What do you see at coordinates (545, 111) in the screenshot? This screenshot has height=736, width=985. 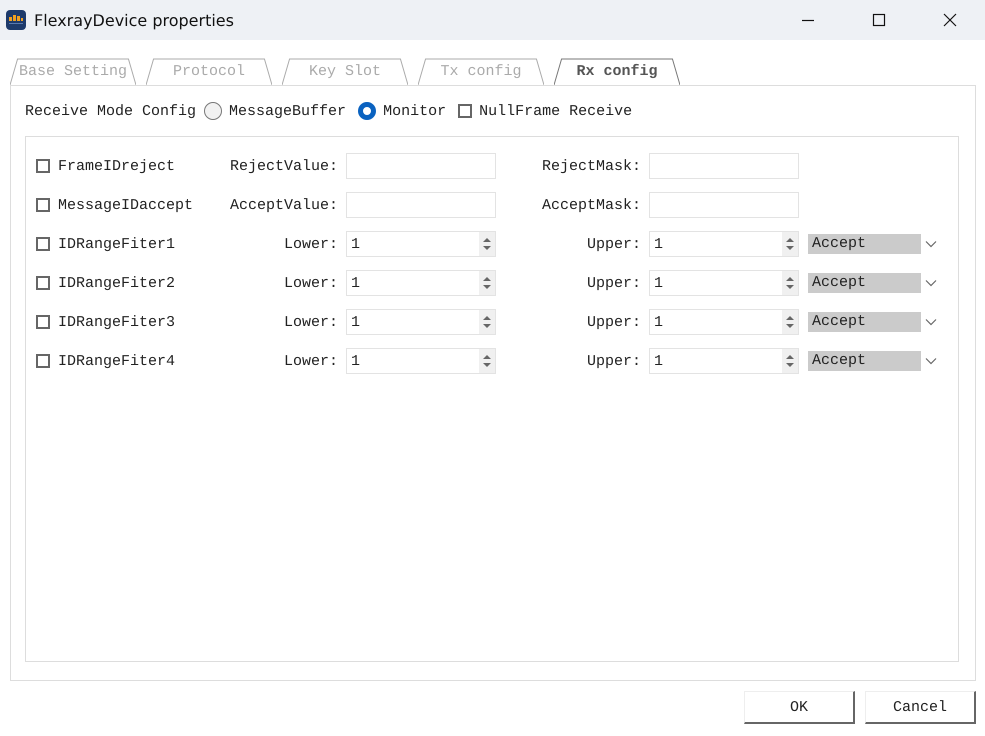 I see `checkbox-option: NullFrame Receive` at bounding box center [545, 111].